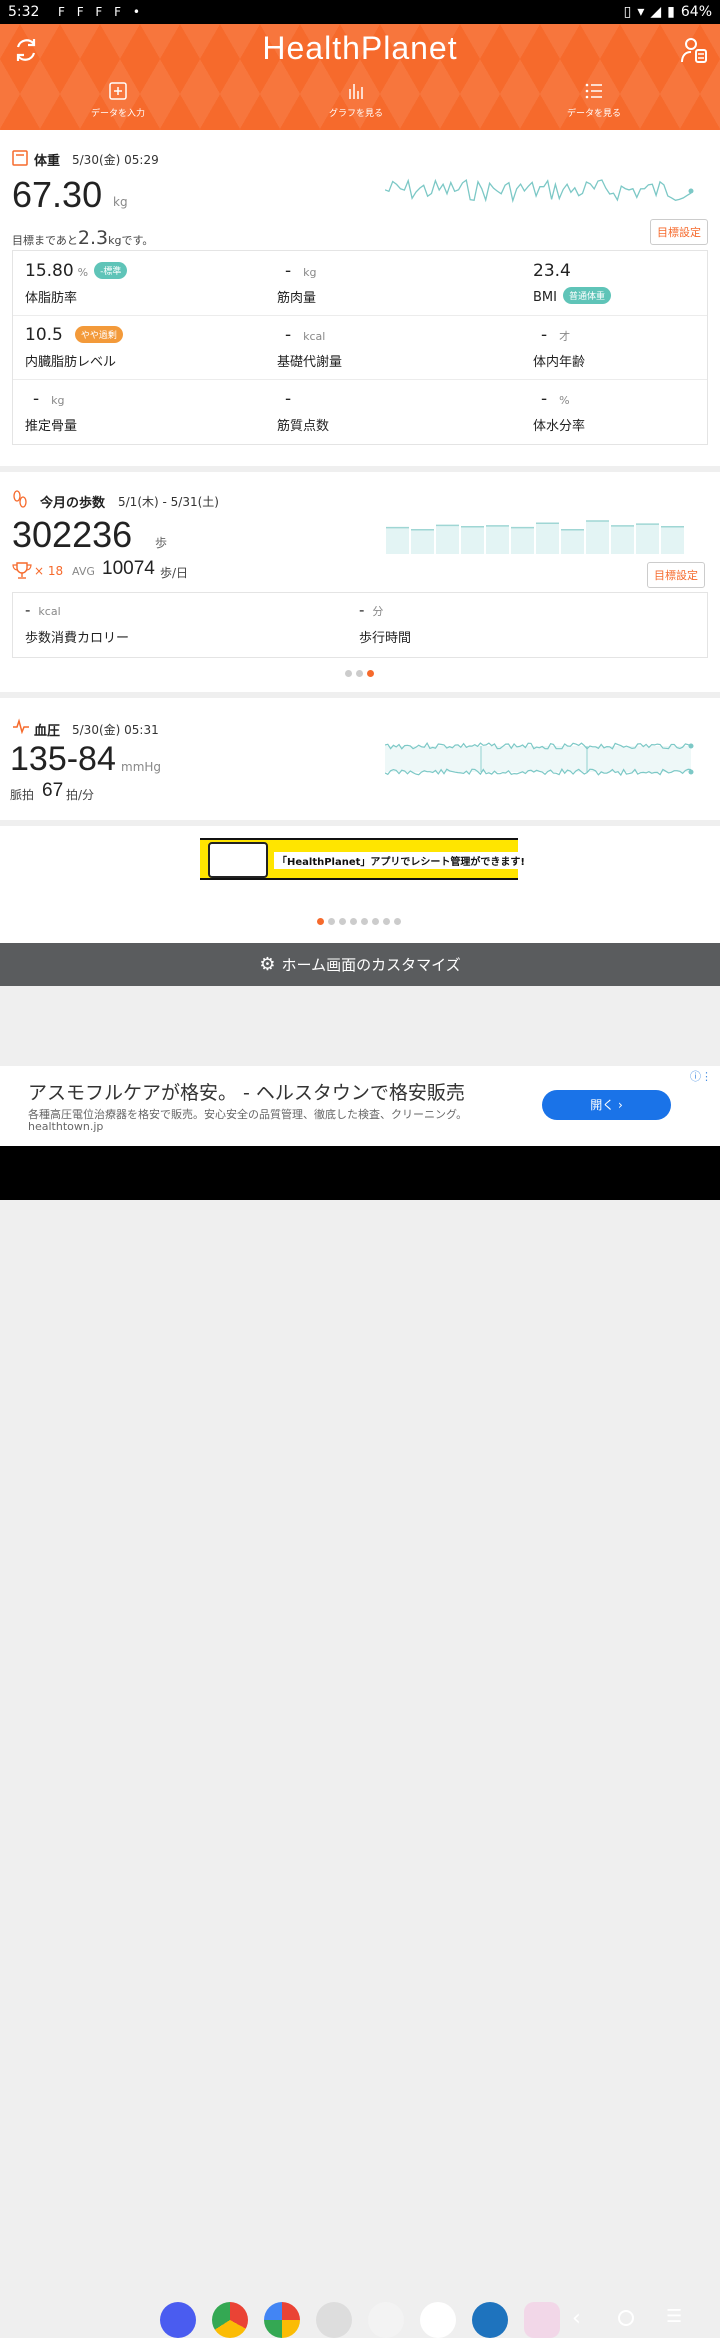  Describe the element at coordinates (24, 12) in the screenshot. I see `status-time: 5:32` at that location.